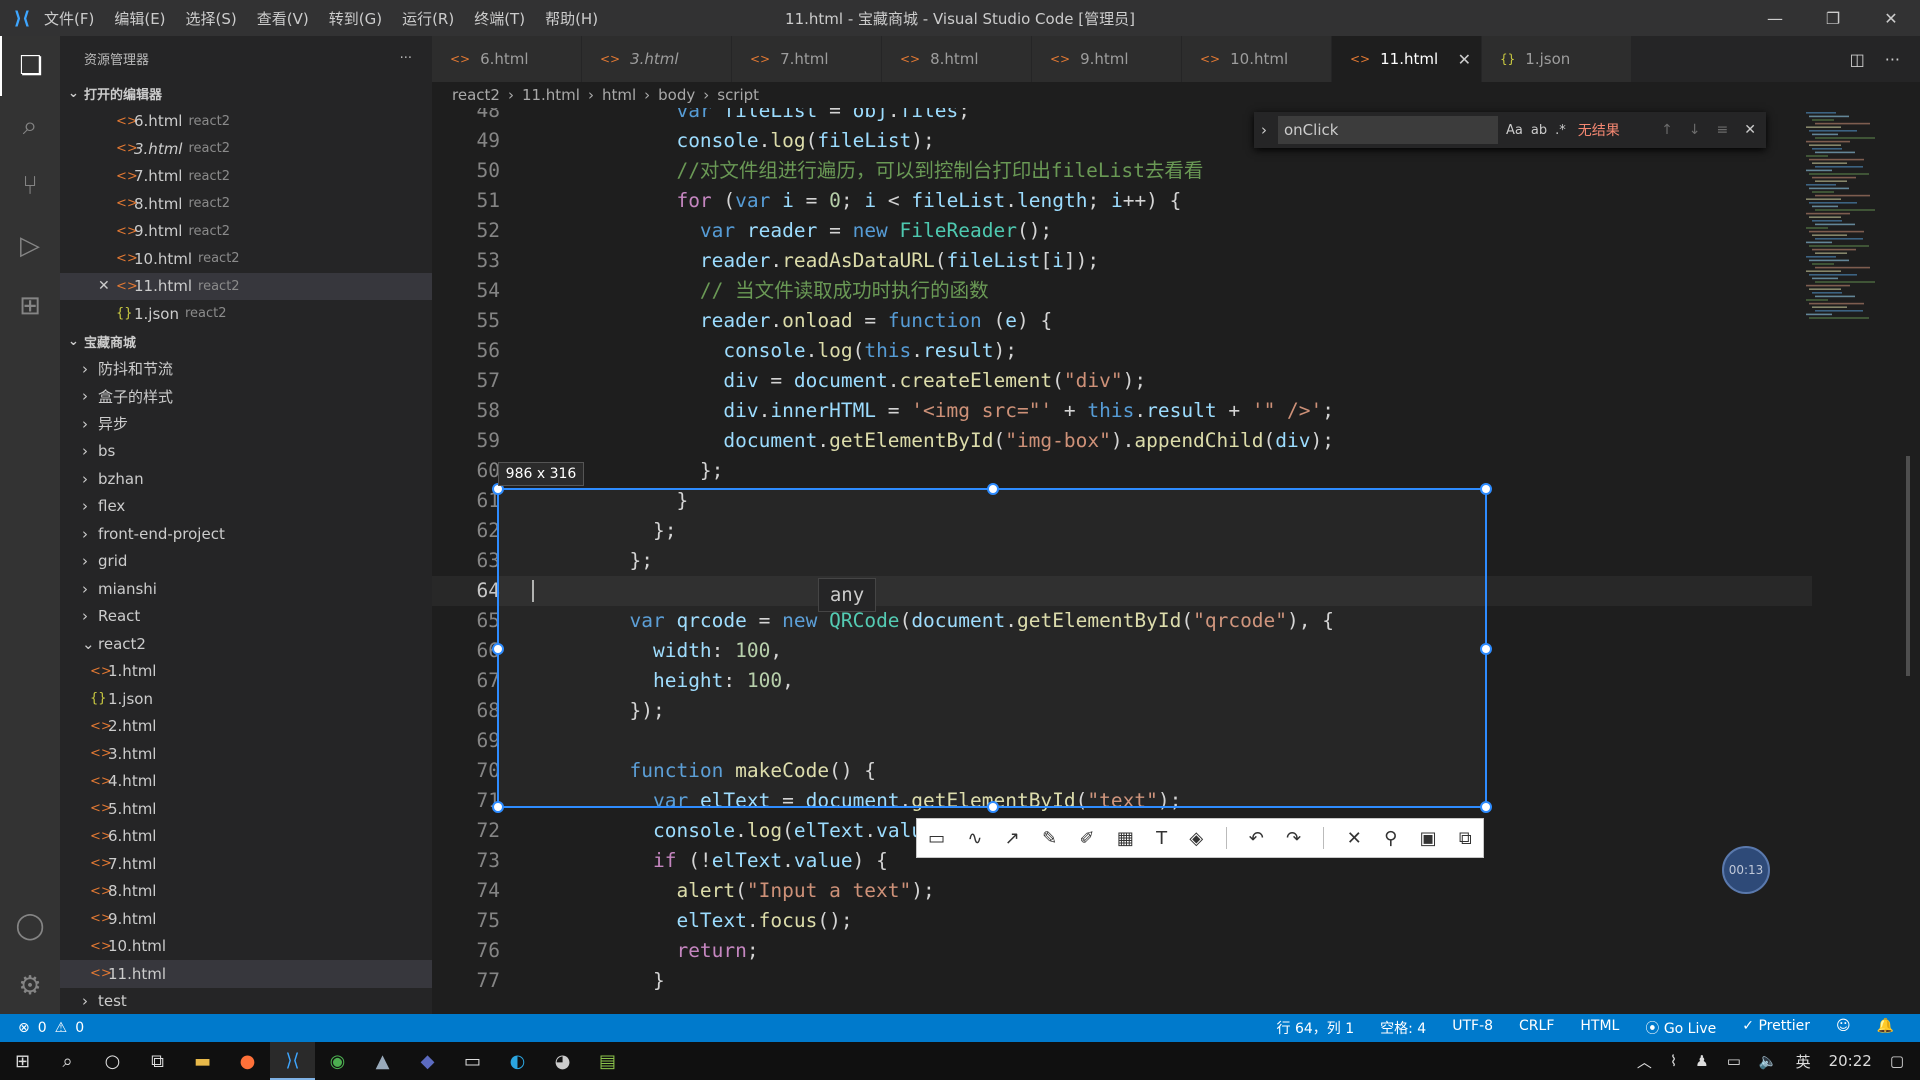  I want to click on recording-timer: 00:13, so click(1746, 870).